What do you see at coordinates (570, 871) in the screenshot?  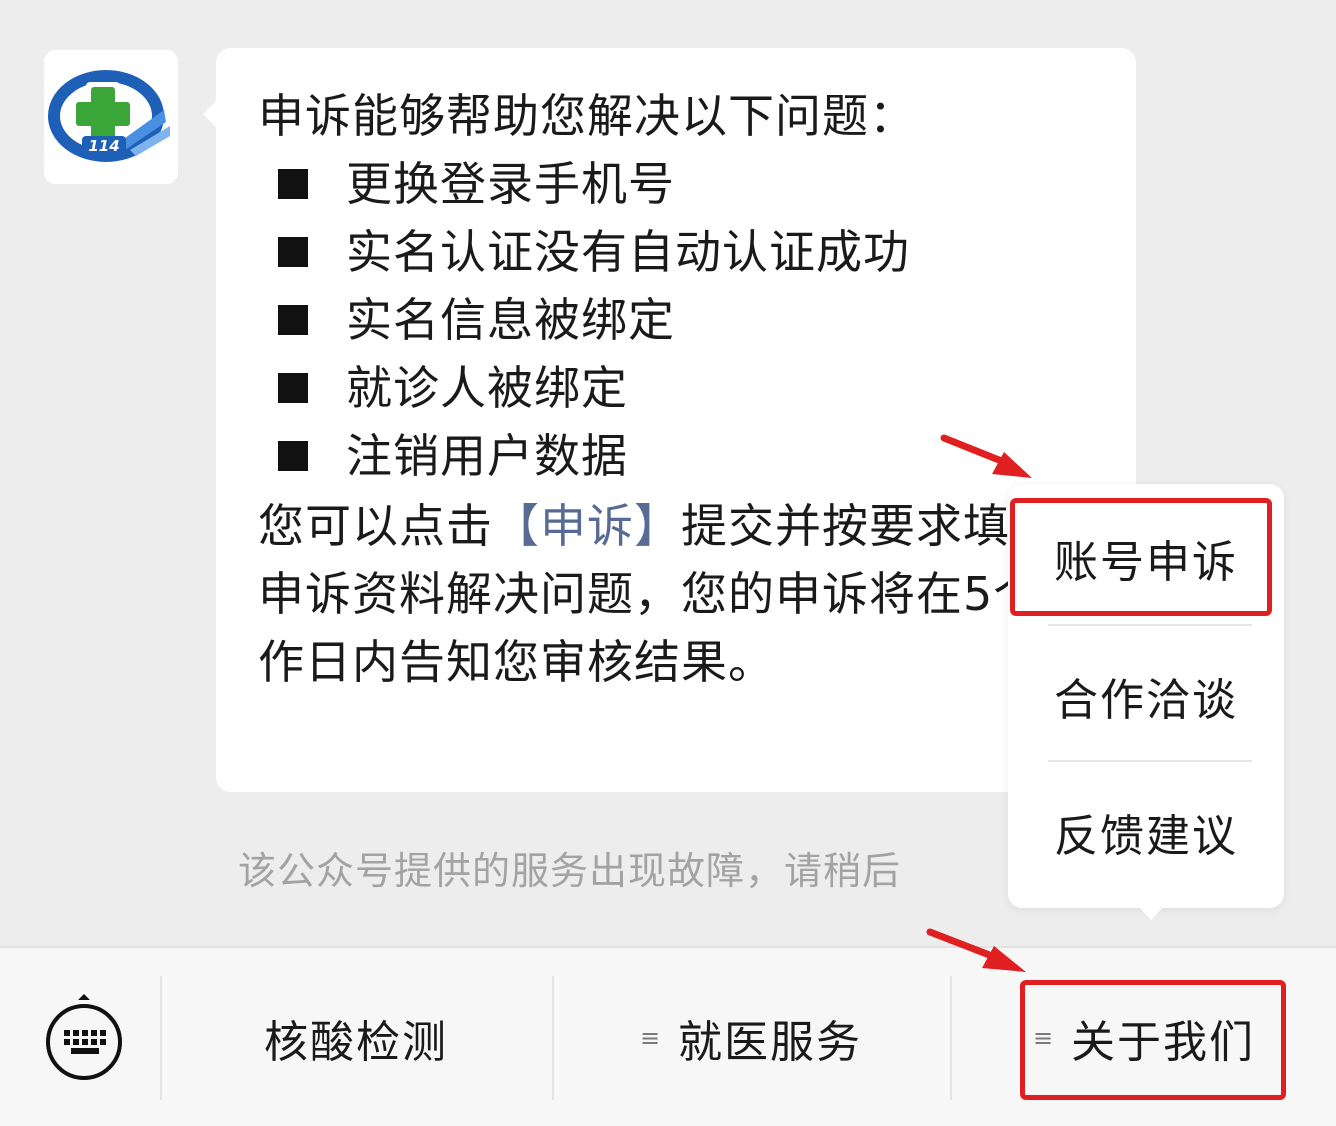 I see `system-notice: 该公众号提供的服务出现故障，请稍后` at bounding box center [570, 871].